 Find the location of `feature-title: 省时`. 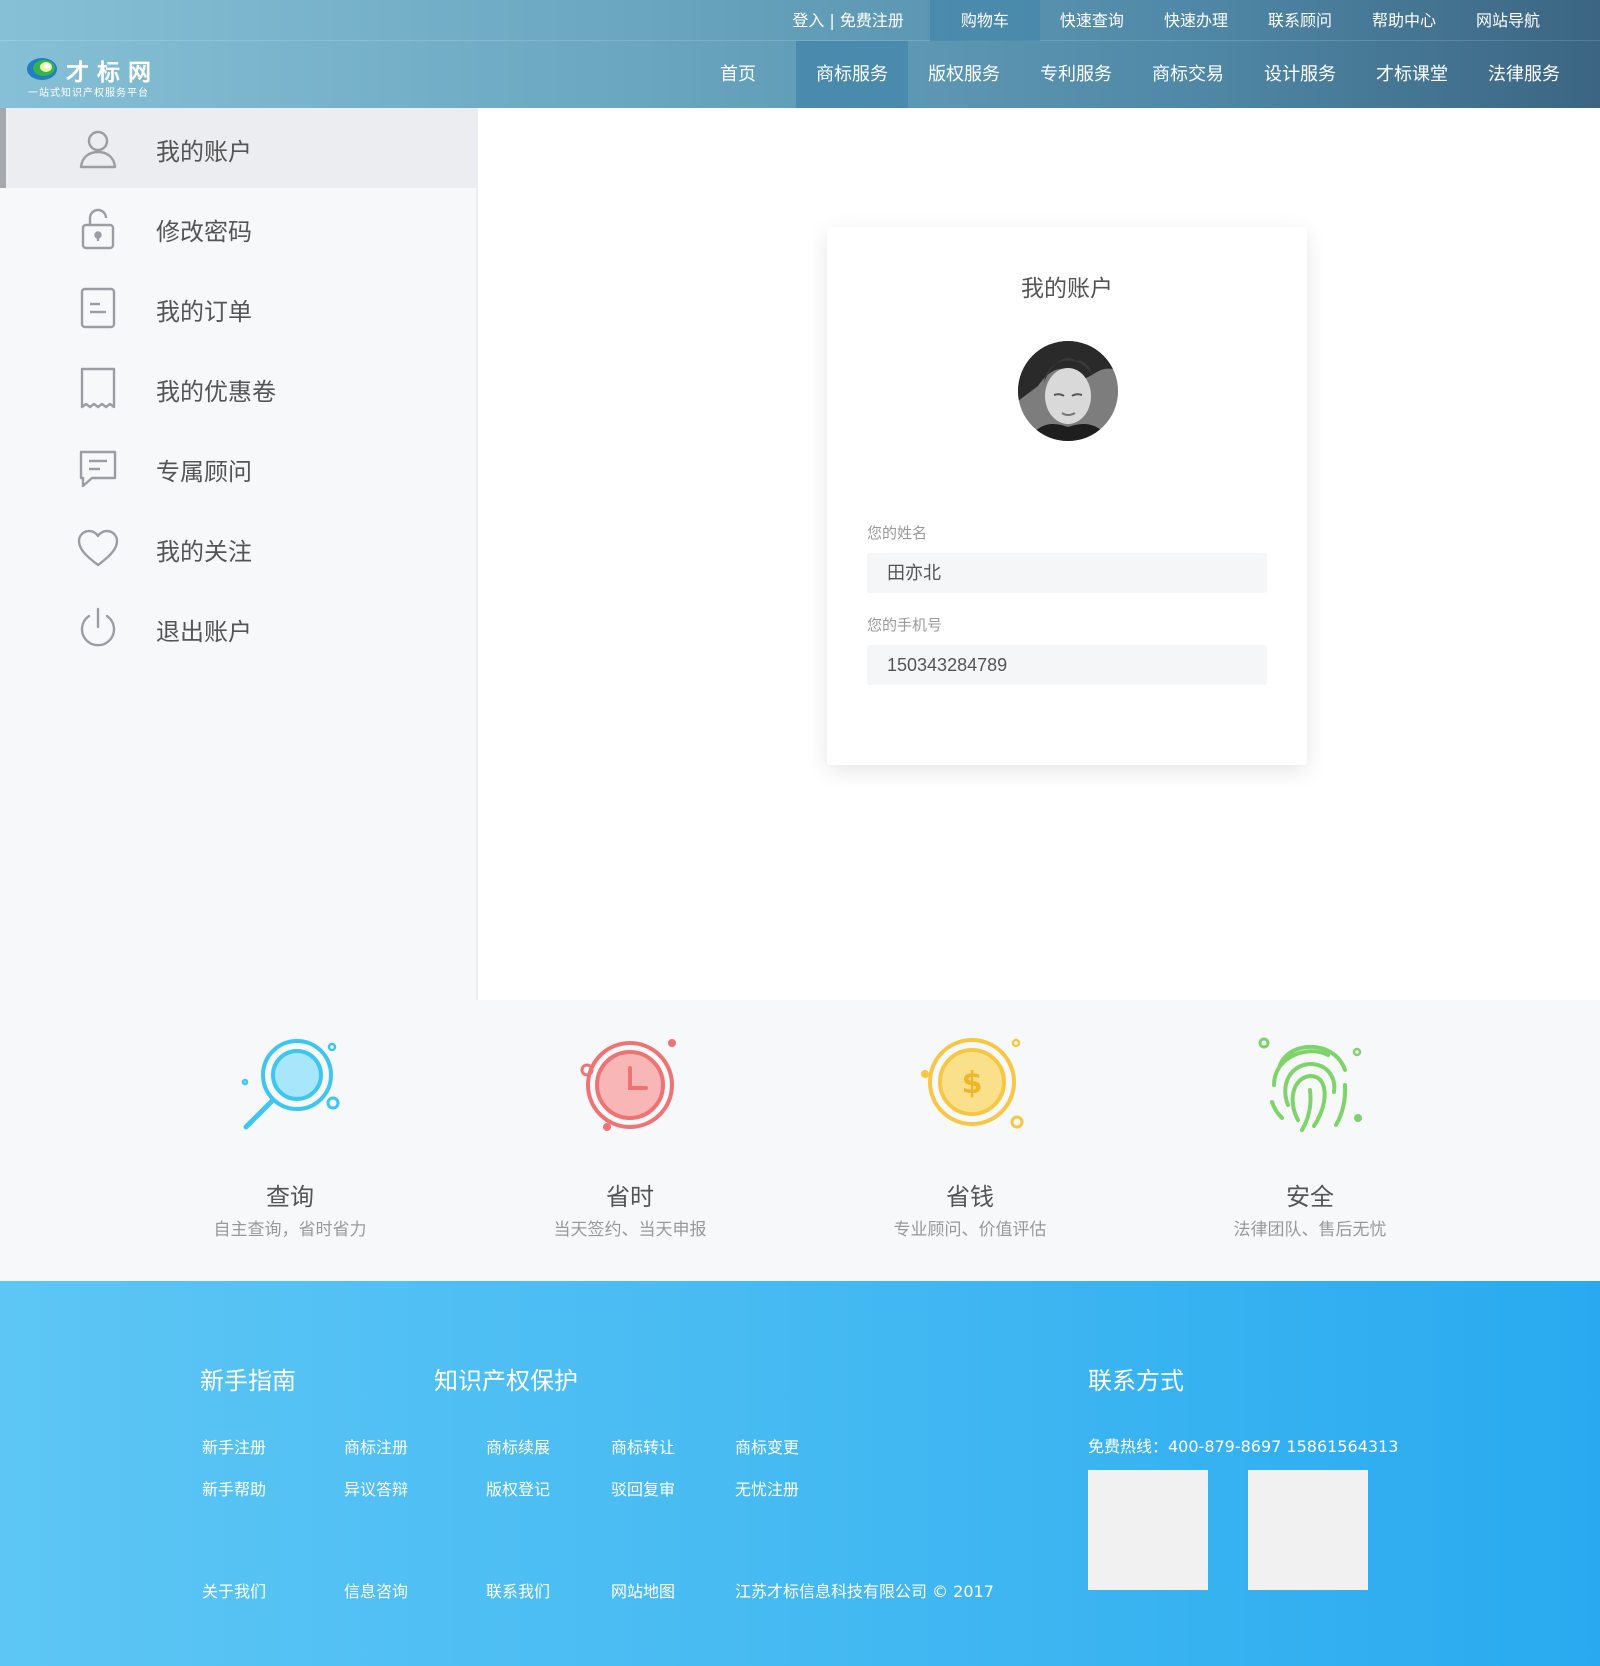

feature-title: 省时 is located at coordinates (630, 1197).